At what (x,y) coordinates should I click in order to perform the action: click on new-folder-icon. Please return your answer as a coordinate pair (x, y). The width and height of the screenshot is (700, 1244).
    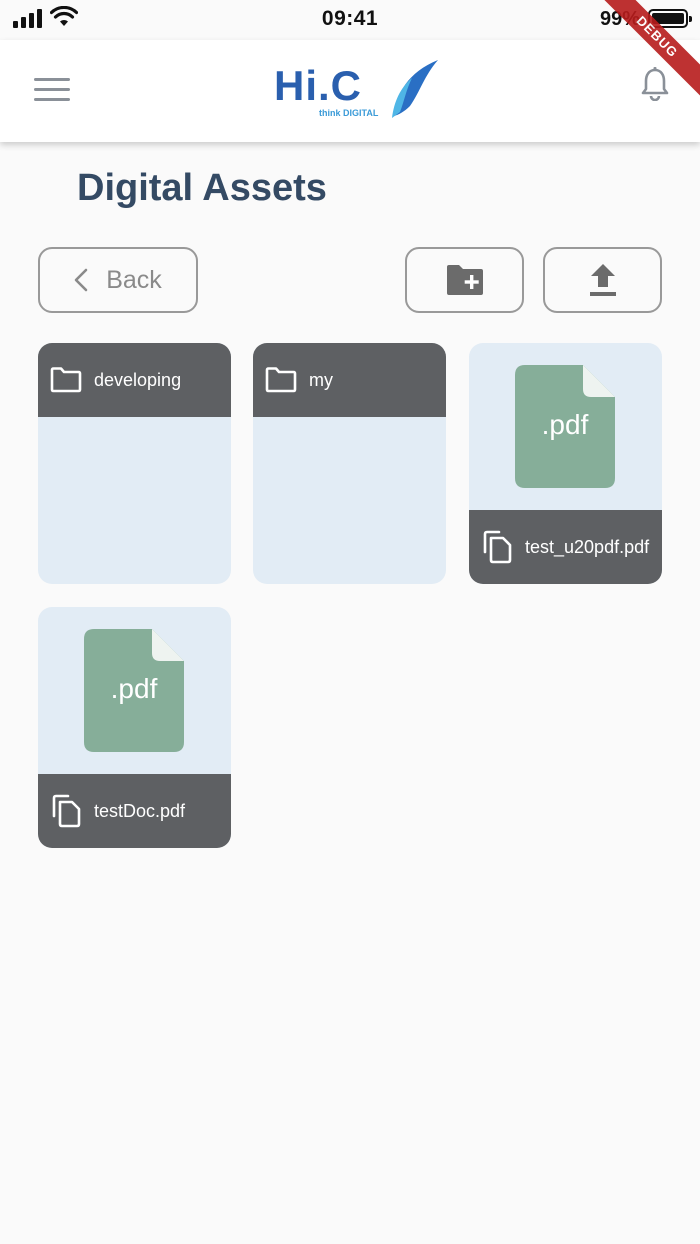
    Looking at the image, I should click on (464, 280).